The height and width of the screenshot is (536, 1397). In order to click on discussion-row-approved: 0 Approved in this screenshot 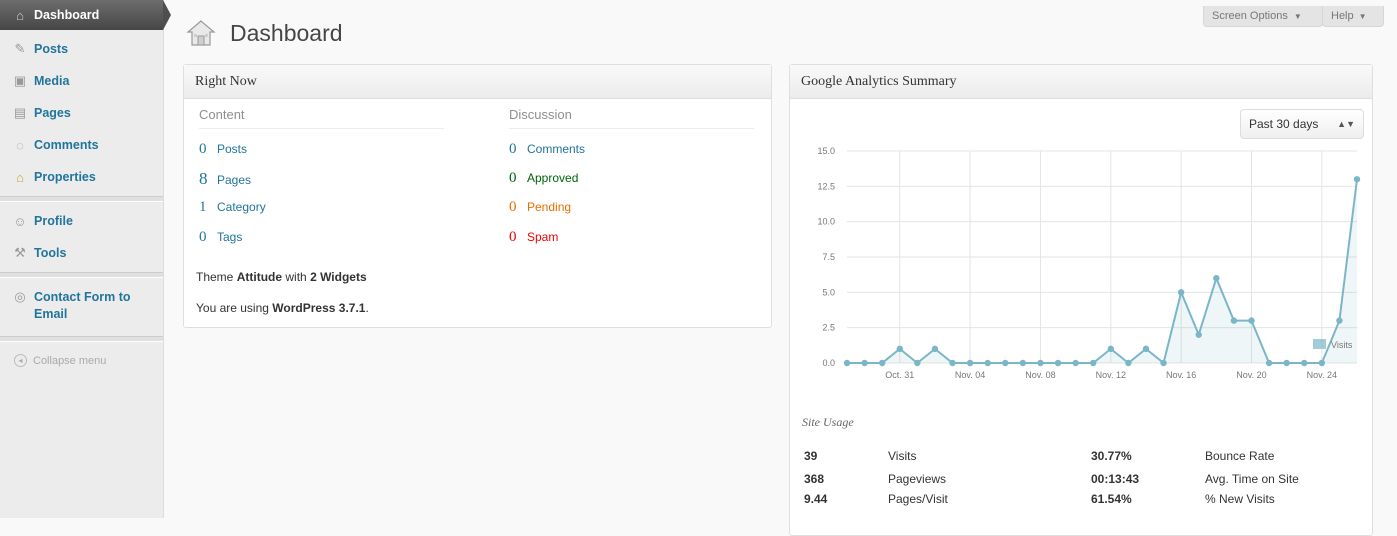, I will do `click(543, 178)`.